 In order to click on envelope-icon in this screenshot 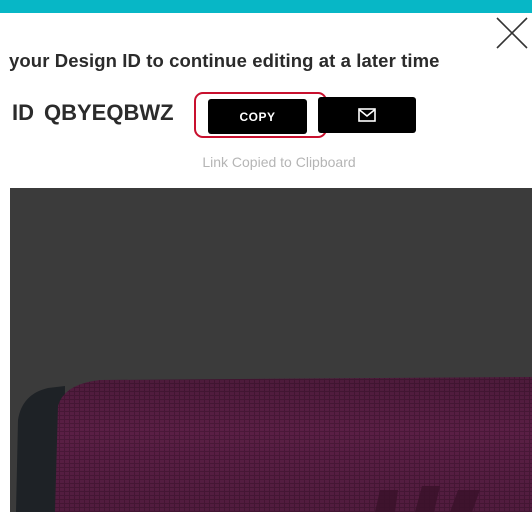, I will do `click(367, 115)`.